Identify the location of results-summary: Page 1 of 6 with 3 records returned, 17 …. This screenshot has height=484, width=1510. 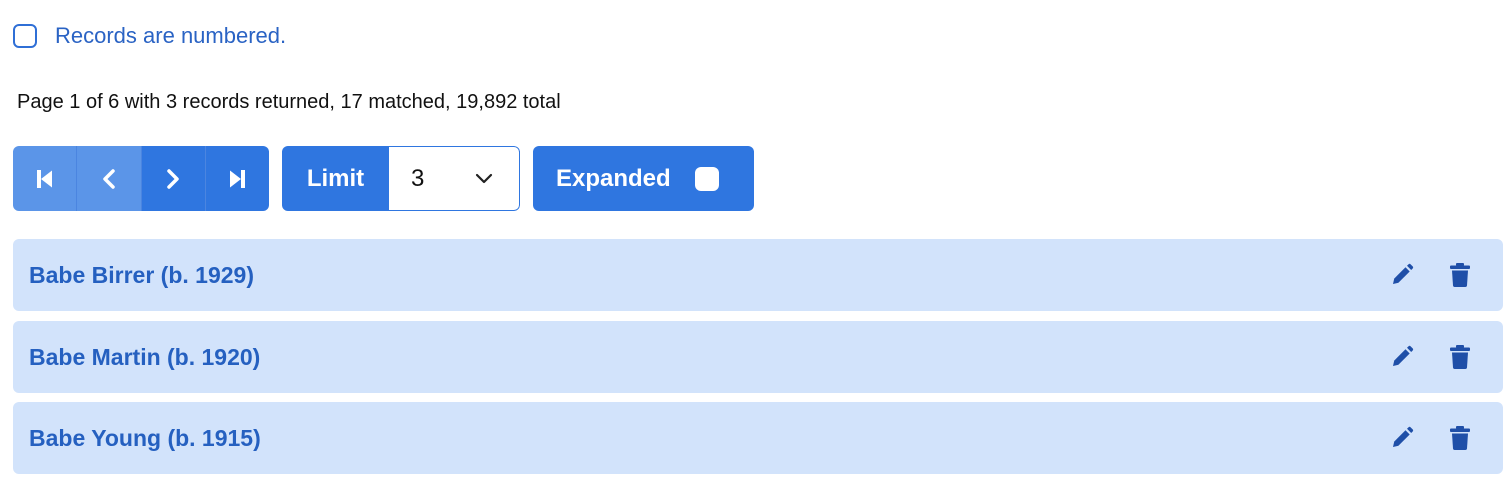
(289, 102).